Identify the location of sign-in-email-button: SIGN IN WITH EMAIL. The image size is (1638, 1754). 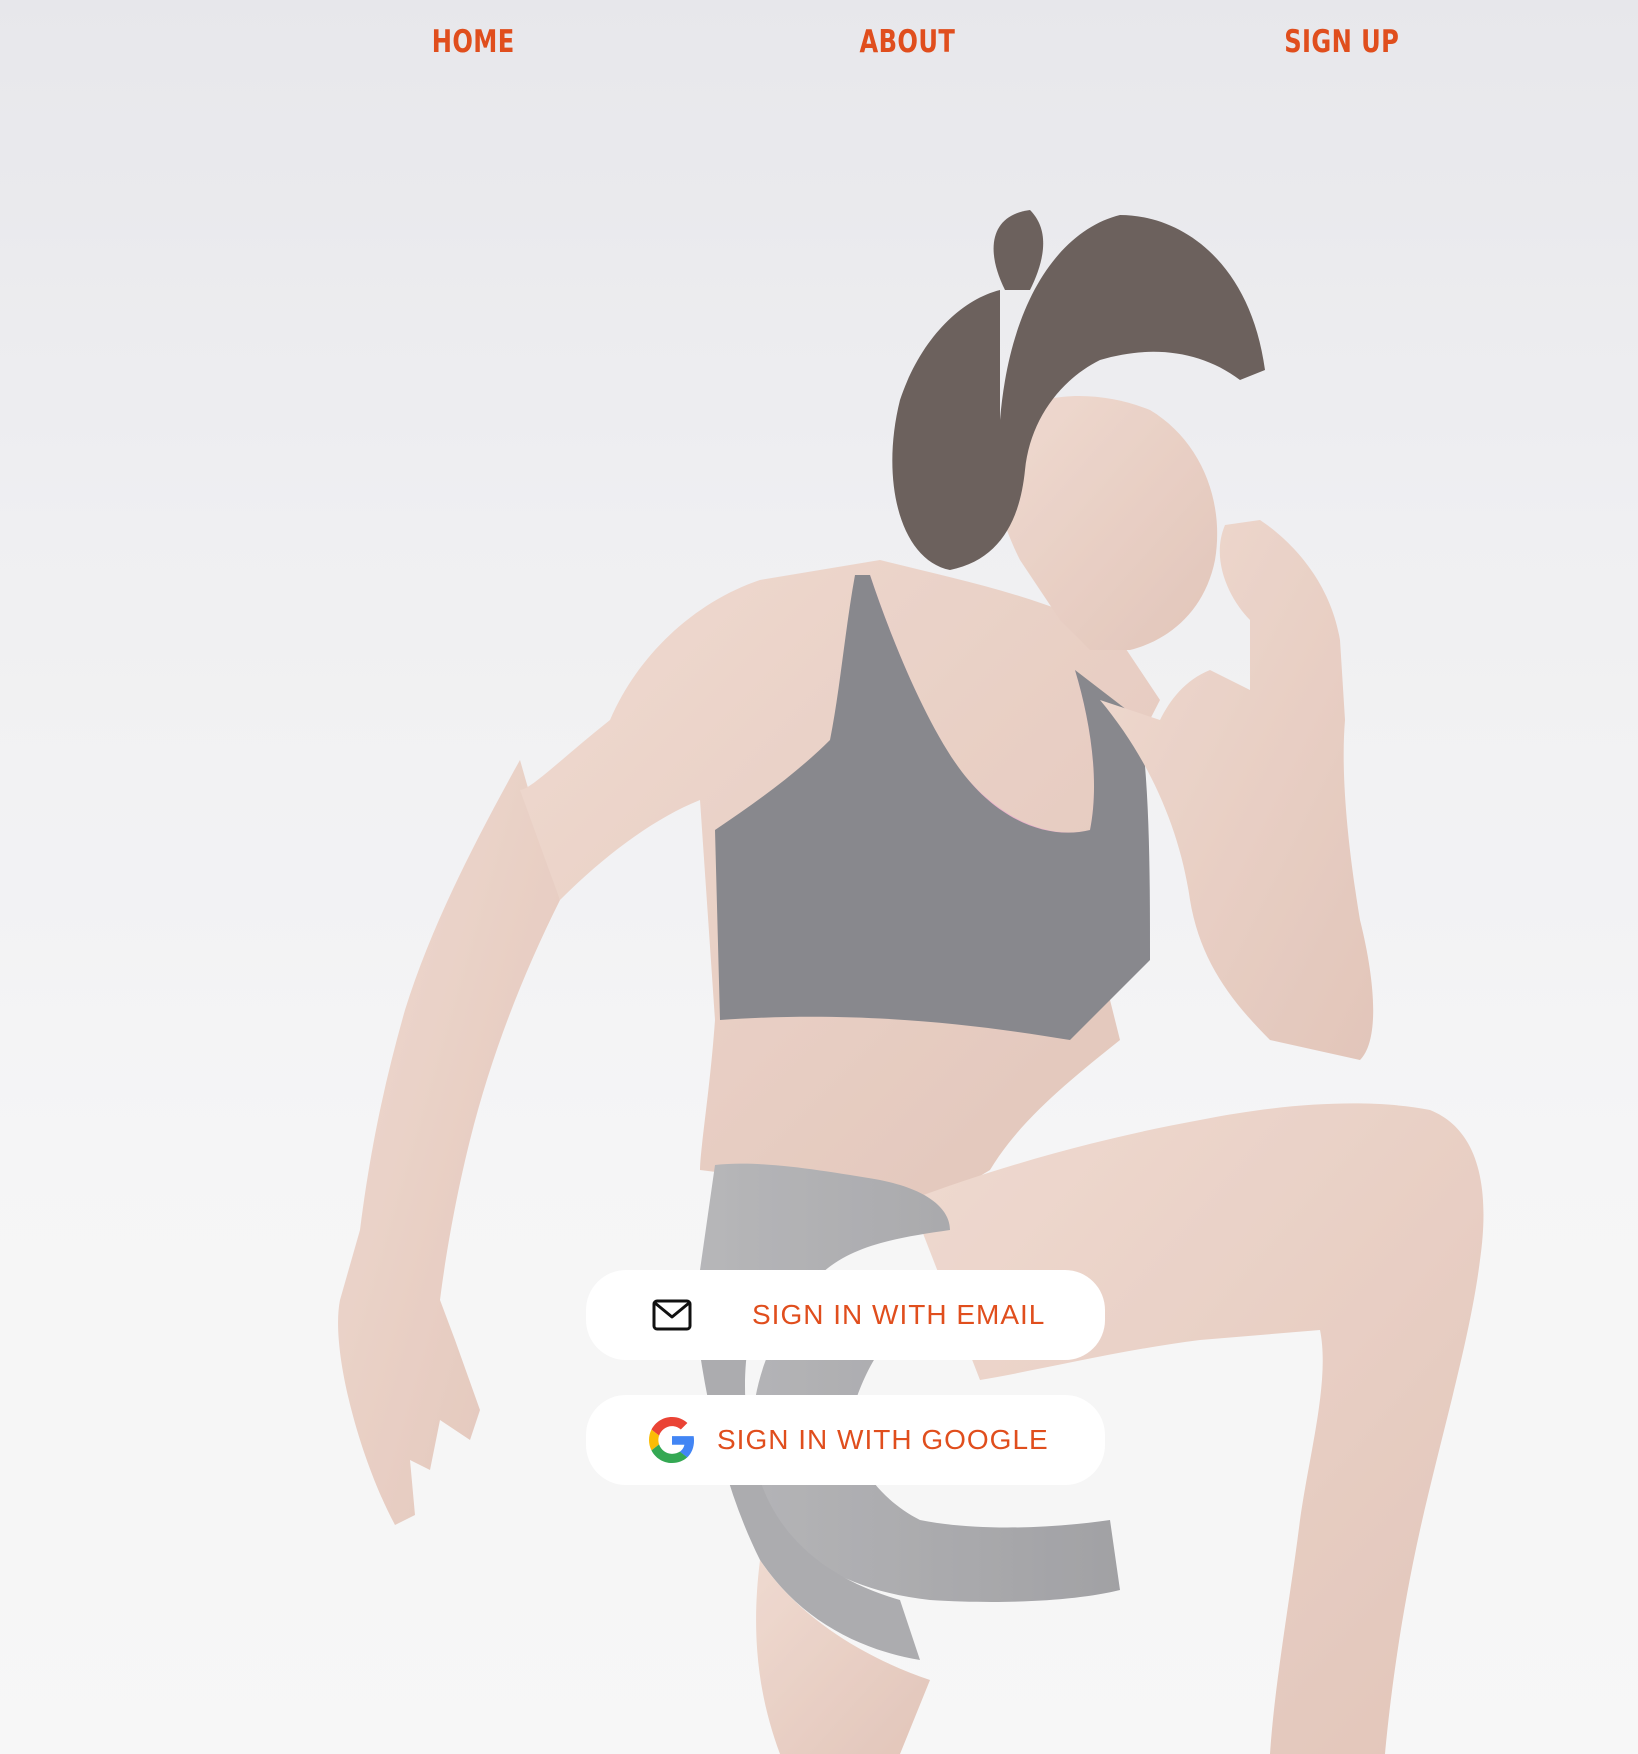
(845, 1315).